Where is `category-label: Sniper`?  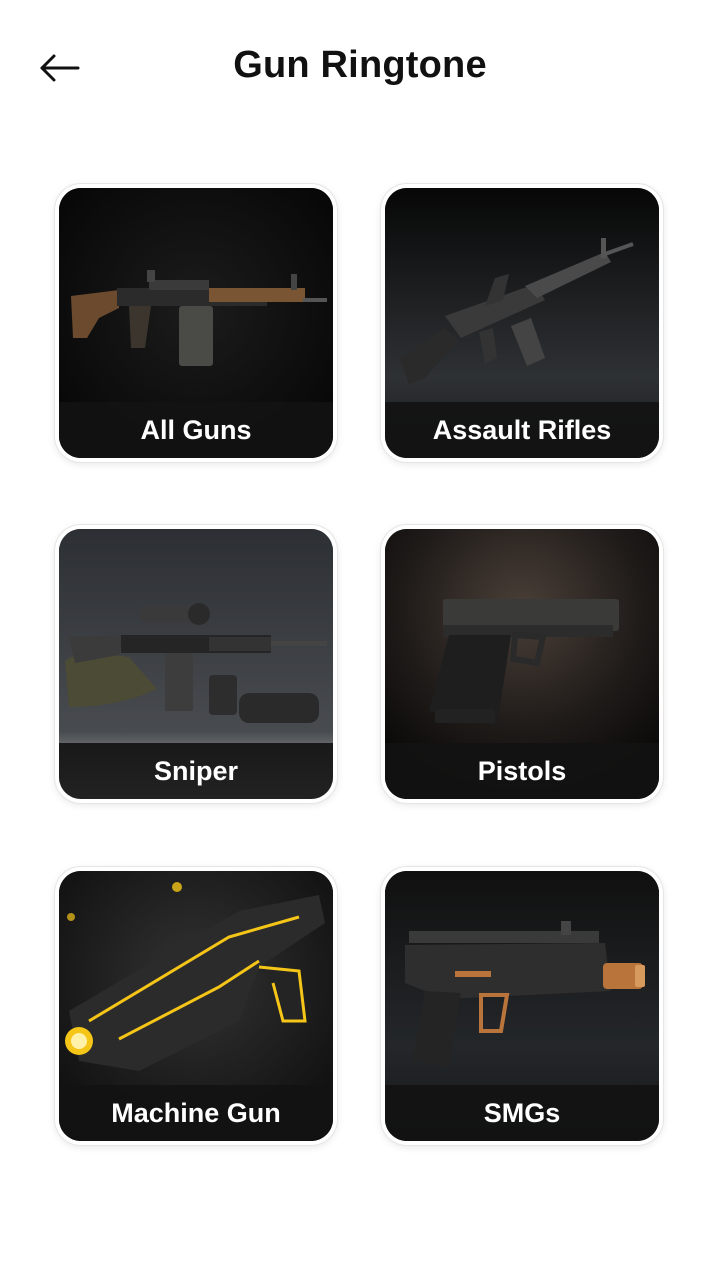 category-label: Sniper is located at coordinates (196, 770).